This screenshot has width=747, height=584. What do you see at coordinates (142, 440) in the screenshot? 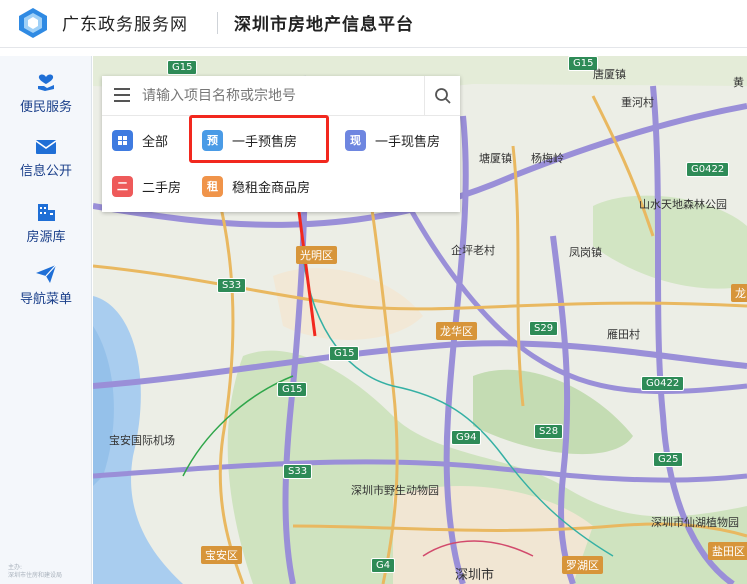
I see `place-label: 宝安国际机场` at bounding box center [142, 440].